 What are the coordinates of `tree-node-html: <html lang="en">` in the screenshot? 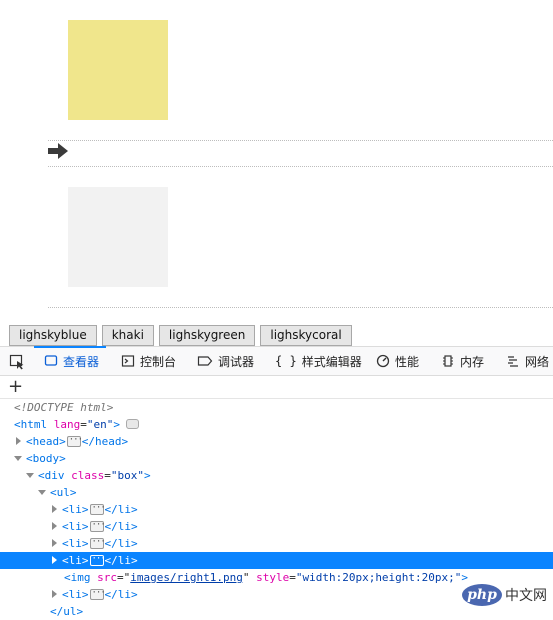 It's located at (276, 424).